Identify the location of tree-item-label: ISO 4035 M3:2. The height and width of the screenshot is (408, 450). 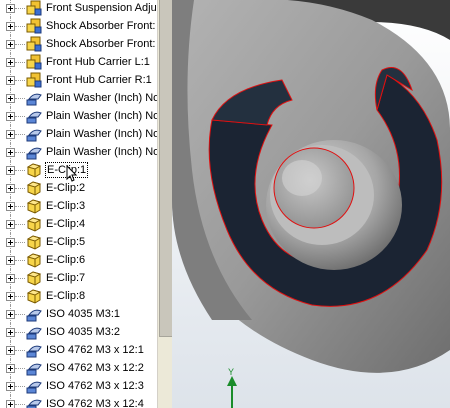
(83, 332).